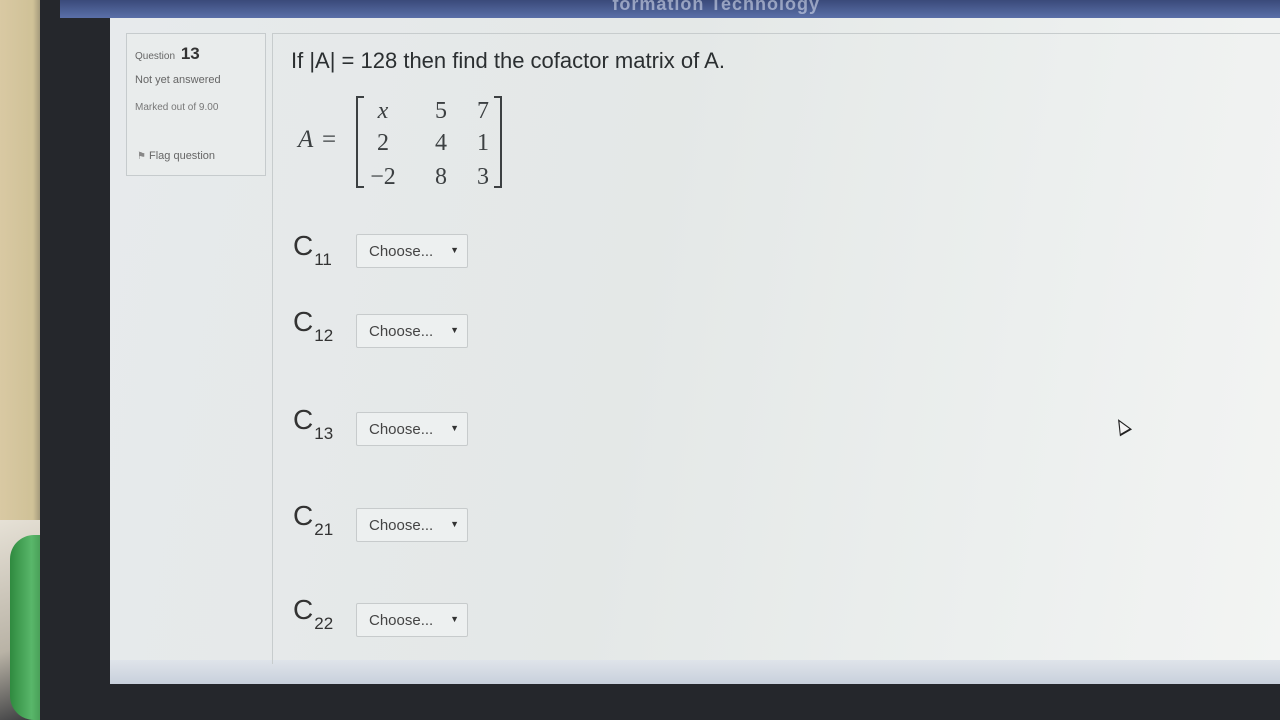  What do you see at coordinates (177, 107) in the screenshot?
I see `marks-label: Marked out of 9.00` at bounding box center [177, 107].